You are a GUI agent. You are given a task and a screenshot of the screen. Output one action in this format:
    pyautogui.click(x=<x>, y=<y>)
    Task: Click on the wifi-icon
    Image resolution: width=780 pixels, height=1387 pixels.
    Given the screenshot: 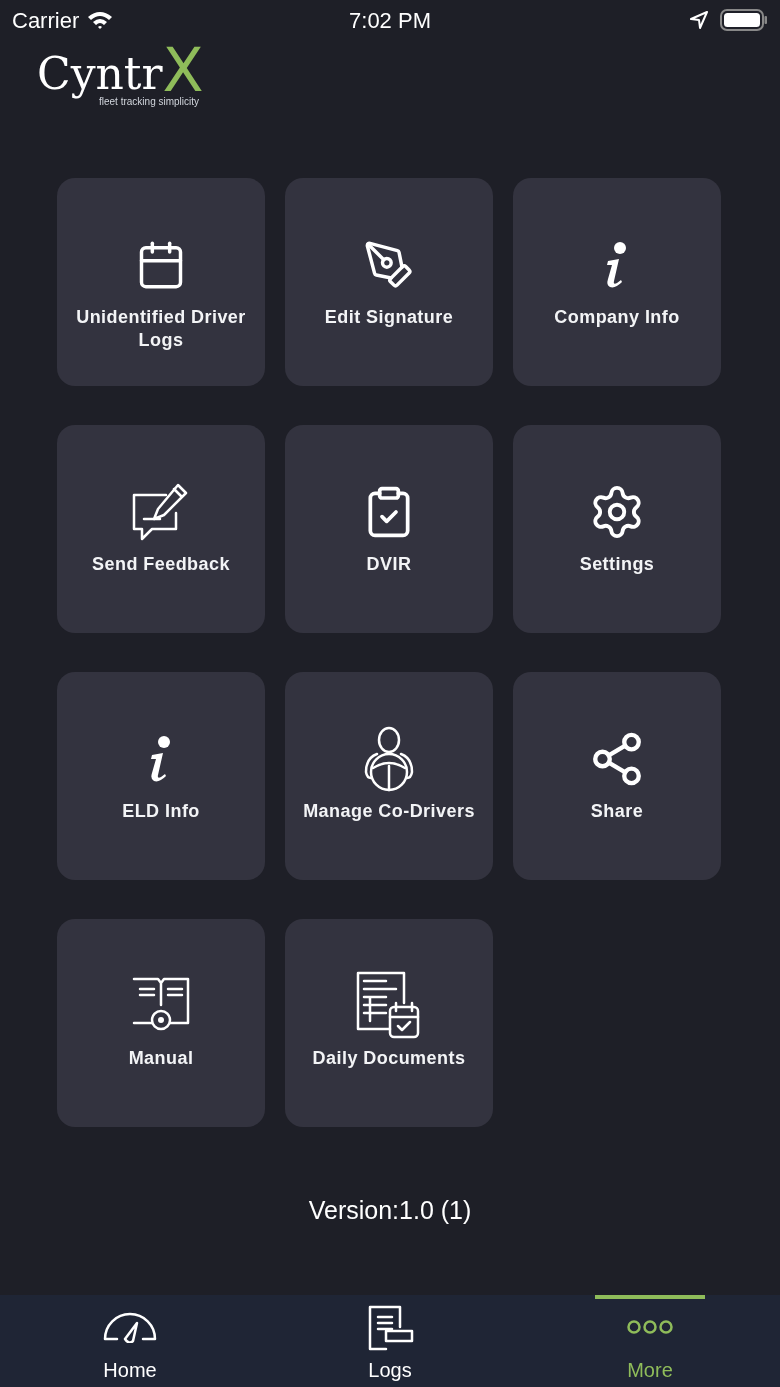 What is the action you would take?
    pyautogui.click(x=100, y=20)
    